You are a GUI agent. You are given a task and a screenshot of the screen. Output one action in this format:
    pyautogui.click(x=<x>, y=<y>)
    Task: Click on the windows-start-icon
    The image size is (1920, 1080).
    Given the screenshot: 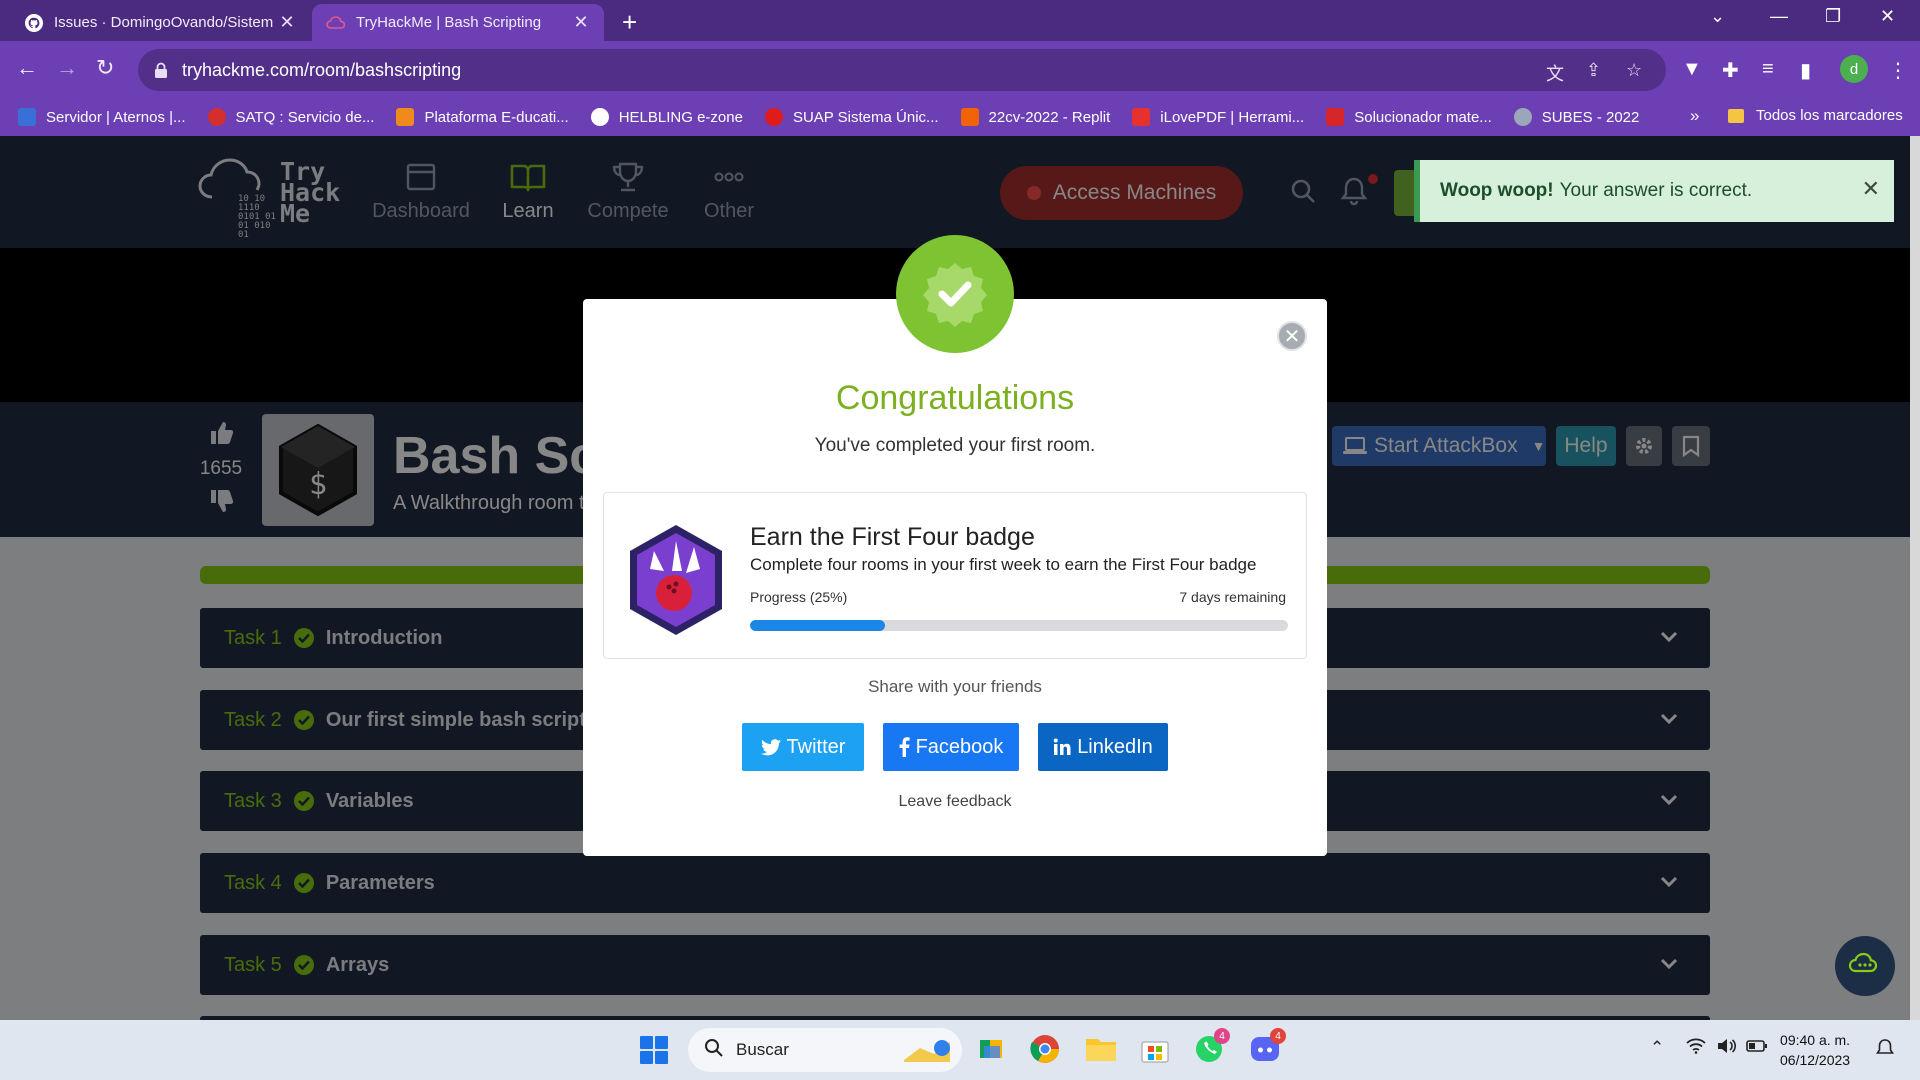 What is the action you would take?
    pyautogui.click(x=654, y=1050)
    